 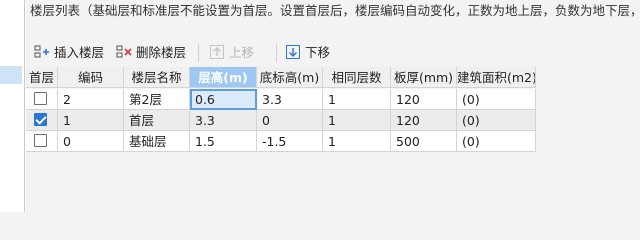 What do you see at coordinates (223, 141) in the screenshot?
I see `height-cell: 1.5` at bounding box center [223, 141].